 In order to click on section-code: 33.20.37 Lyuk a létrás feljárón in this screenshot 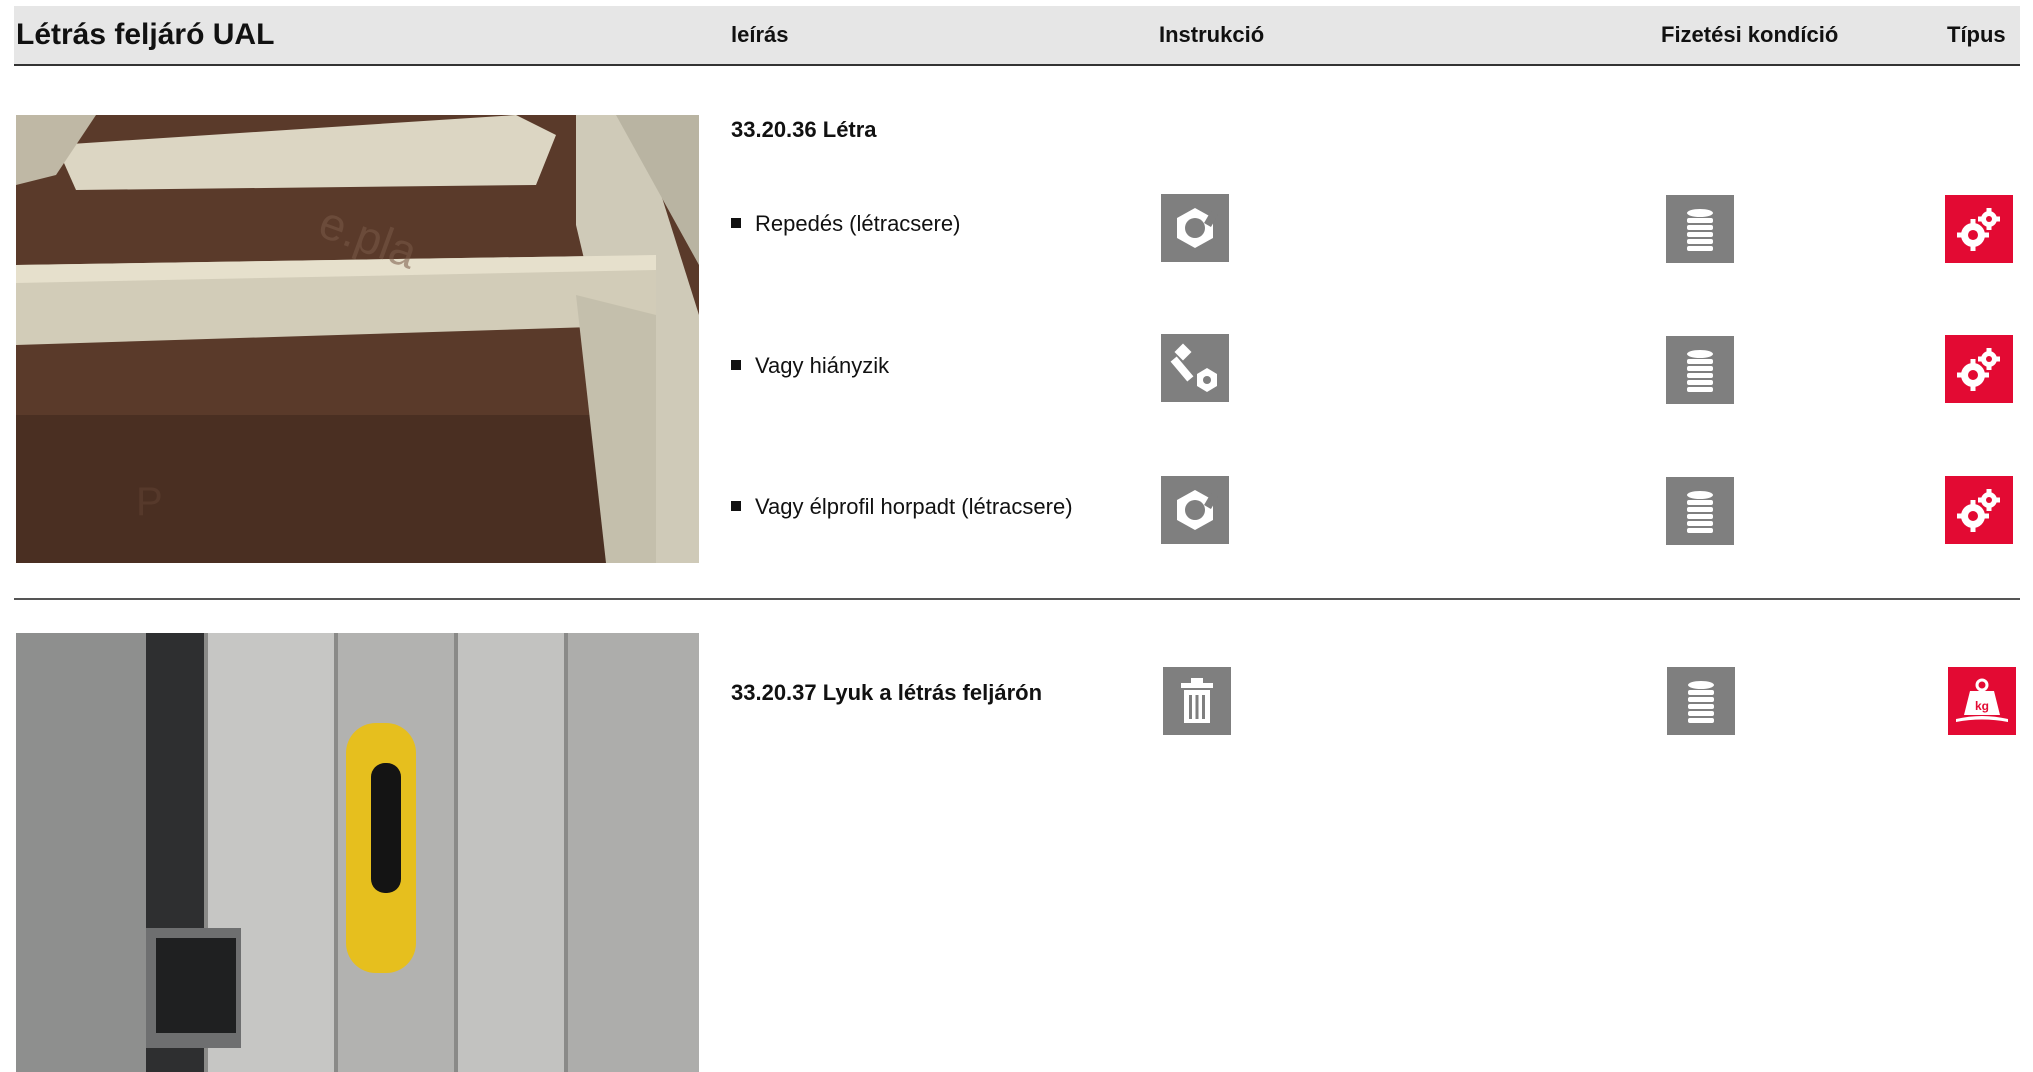, I will do `click(887, 692)`.